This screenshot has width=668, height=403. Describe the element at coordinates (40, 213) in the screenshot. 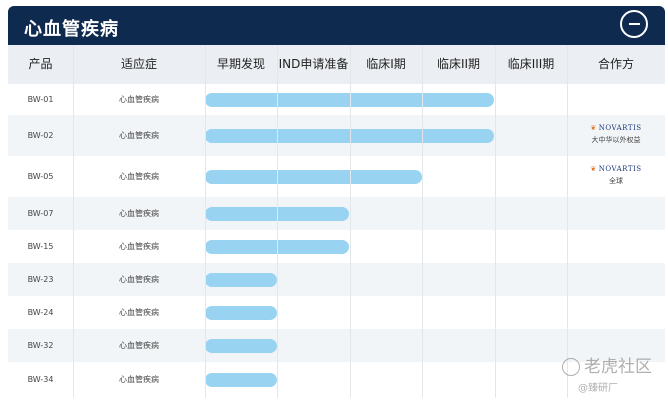

I see `product-code: BW-07` at that location.